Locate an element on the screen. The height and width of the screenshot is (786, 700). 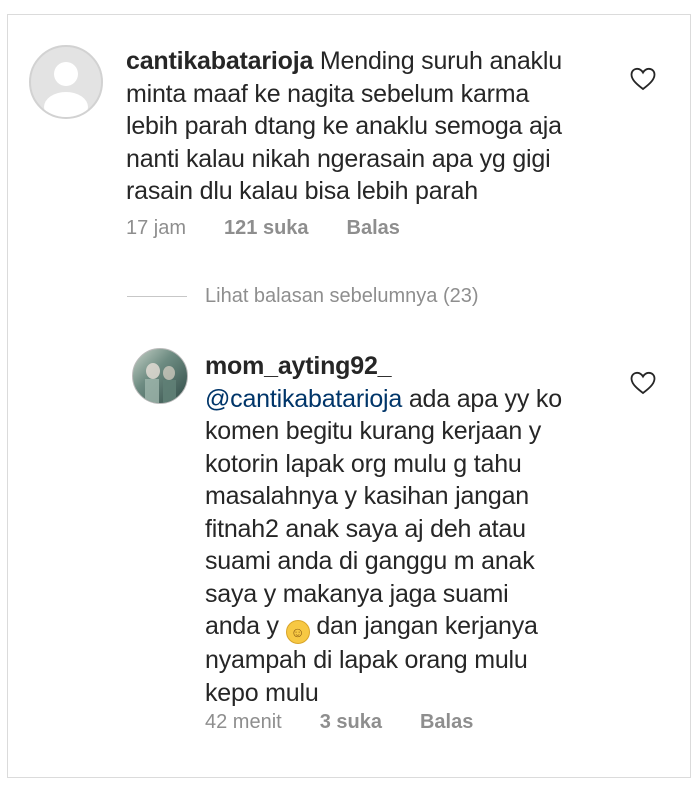
comment-2-line: nyampah di lapak orang mulu is located at coordinates (366, 660).